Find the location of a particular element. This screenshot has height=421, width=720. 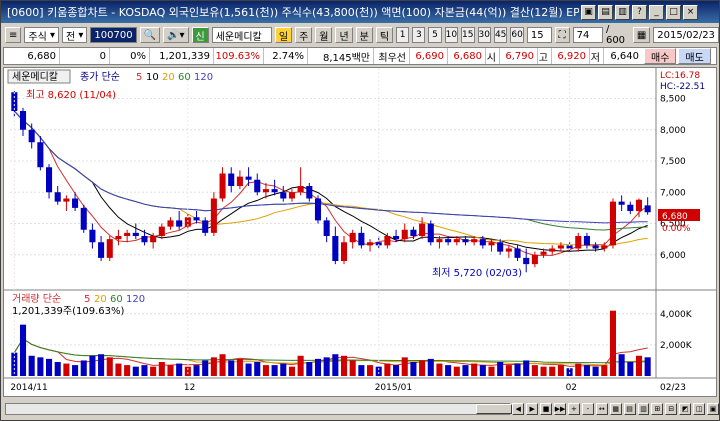

nav-next-button: ▶ is located at coordinates (532, 409).